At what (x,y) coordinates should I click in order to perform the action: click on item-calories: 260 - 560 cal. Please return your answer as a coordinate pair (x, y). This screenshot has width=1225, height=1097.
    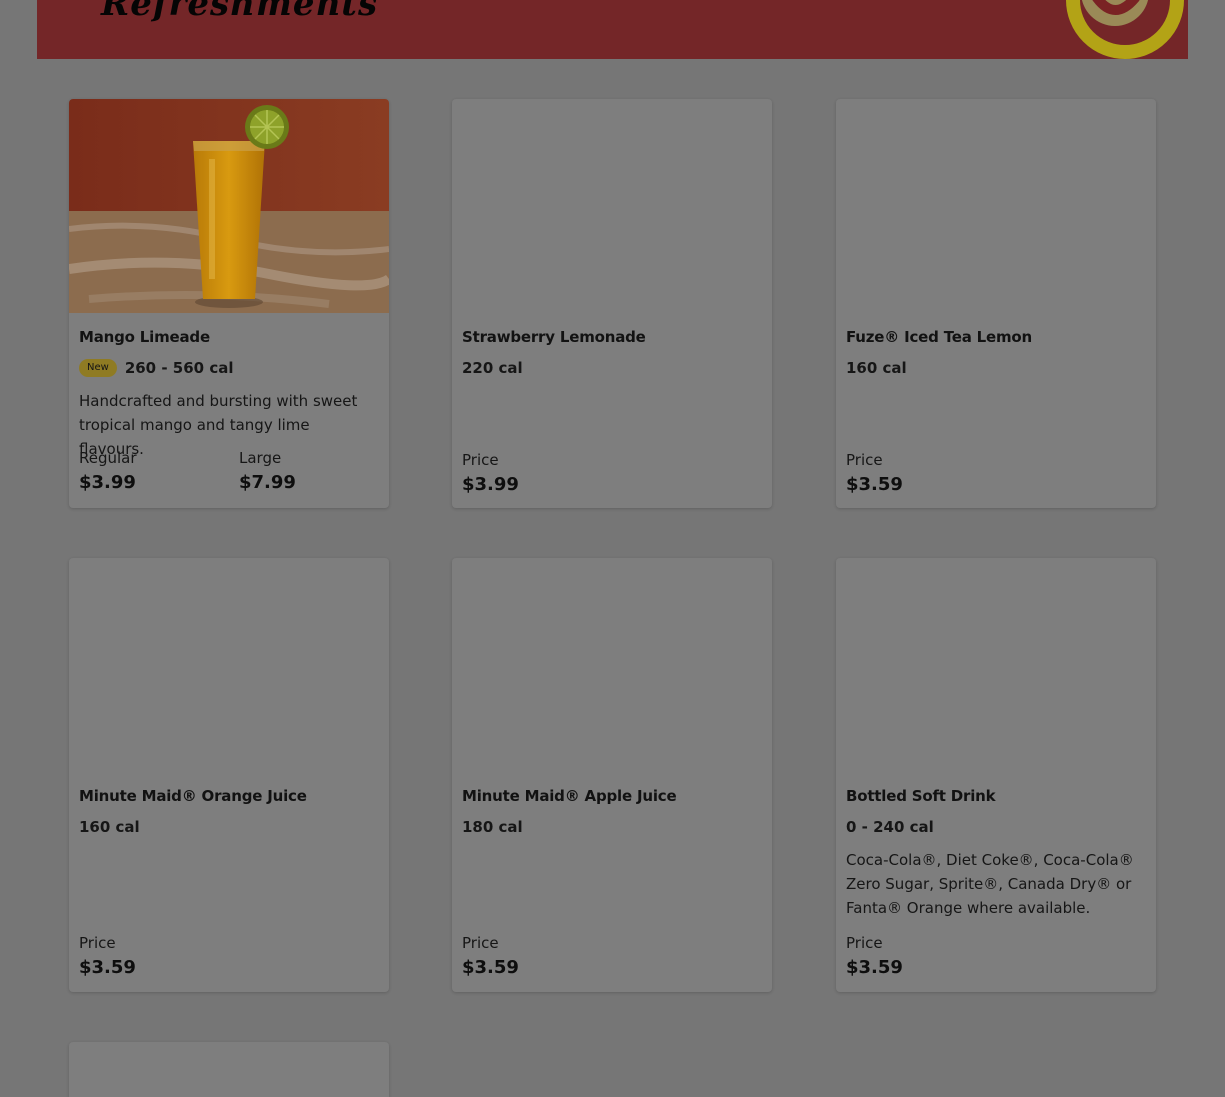
    Looking at the image, I should click on (179, 368).